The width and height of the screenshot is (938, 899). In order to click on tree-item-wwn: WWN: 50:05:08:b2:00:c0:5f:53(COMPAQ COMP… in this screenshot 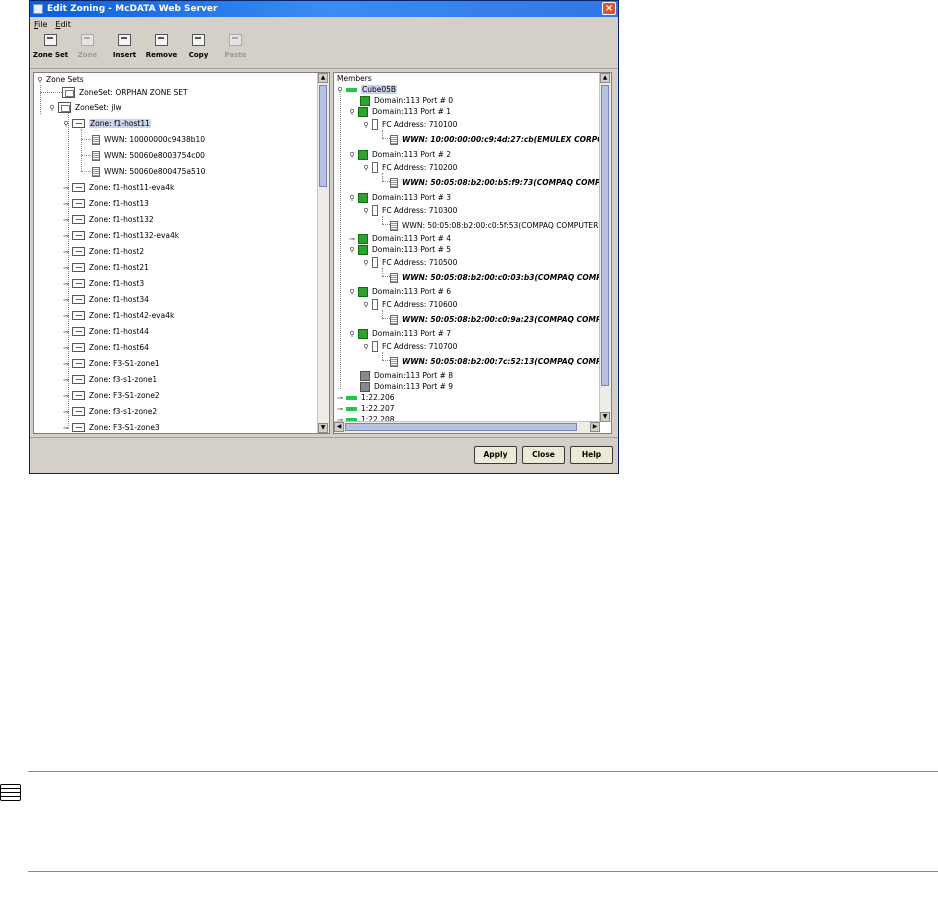, I will do `click(498, 225)`.